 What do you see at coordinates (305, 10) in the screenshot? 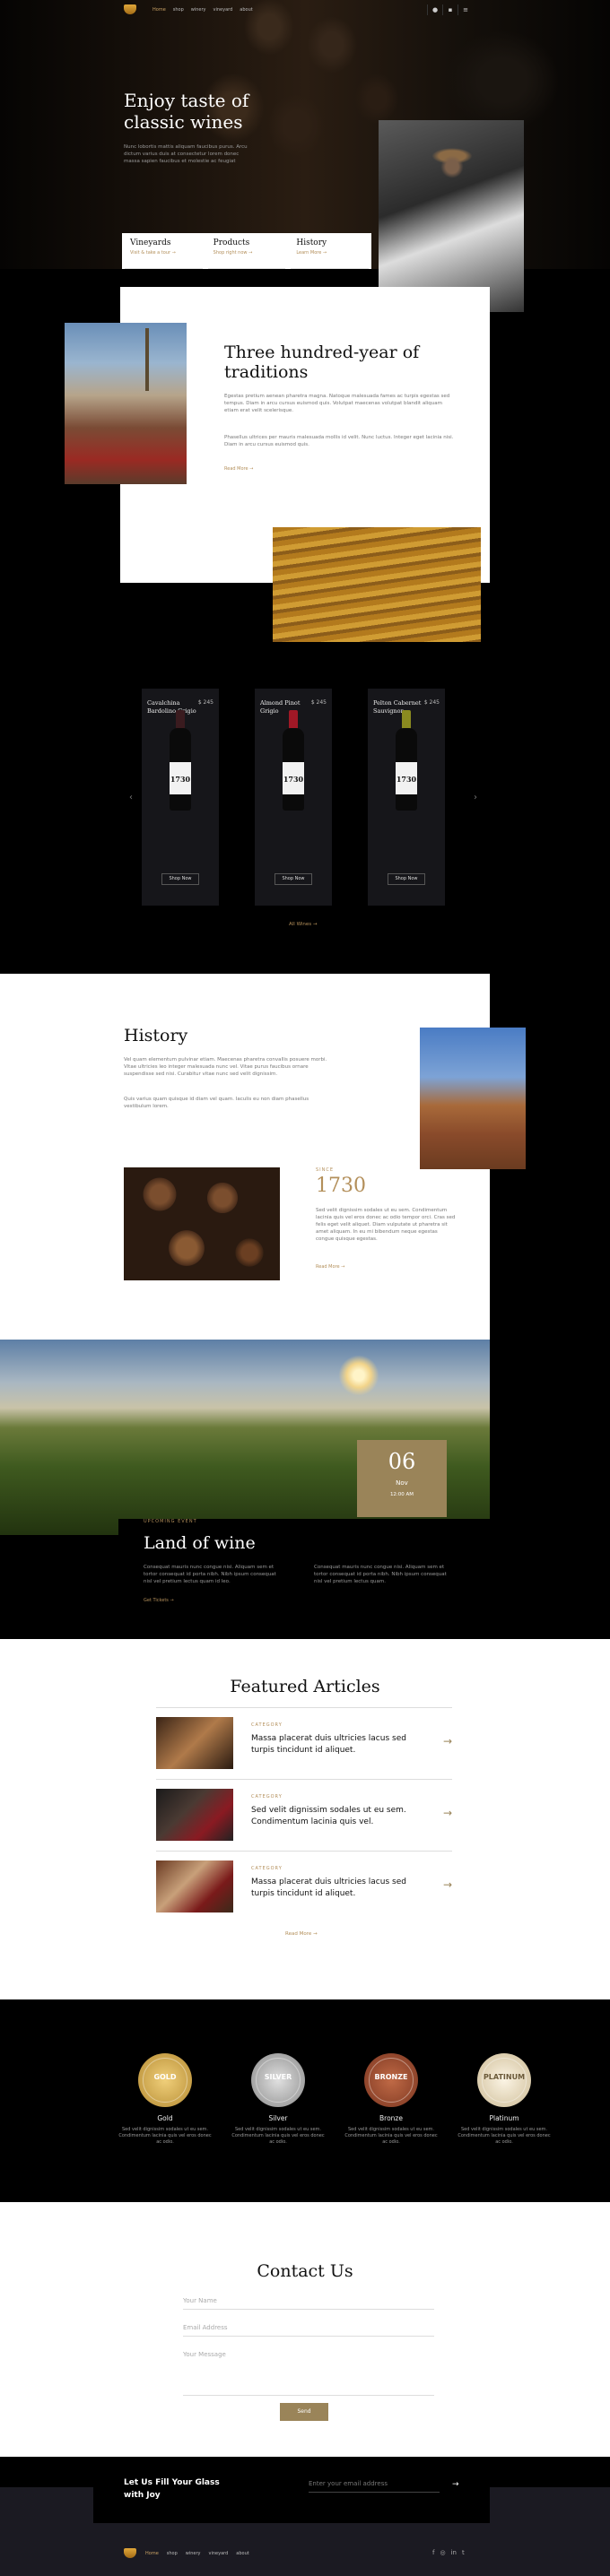
I see `top-nav: Home shop winery vineyard about ● ▪ ≡` at bounding box center [305, 10].